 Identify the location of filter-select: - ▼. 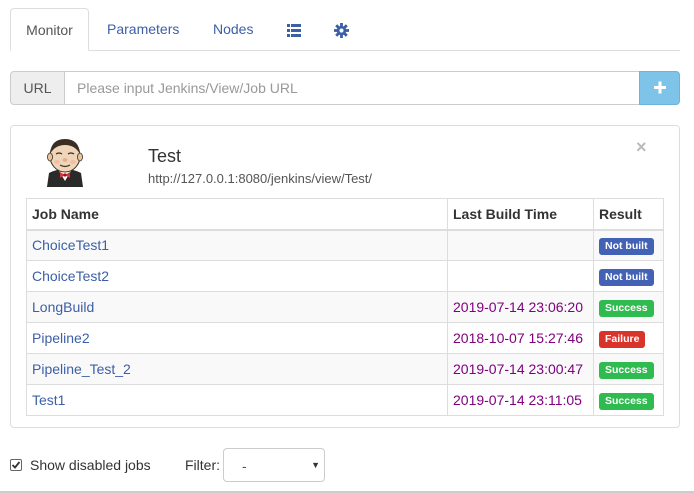
(274, 465).